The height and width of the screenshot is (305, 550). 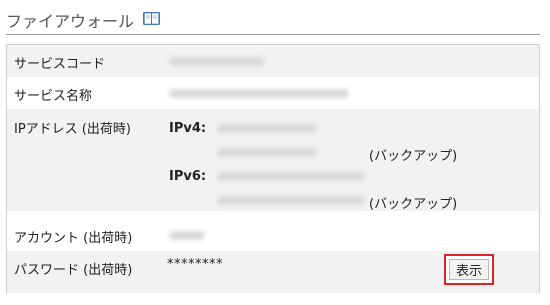 What do you see at coordinates (217, 61) in the screenshot?
I see `service-code-value-masked` at bounding box center [217, 61].